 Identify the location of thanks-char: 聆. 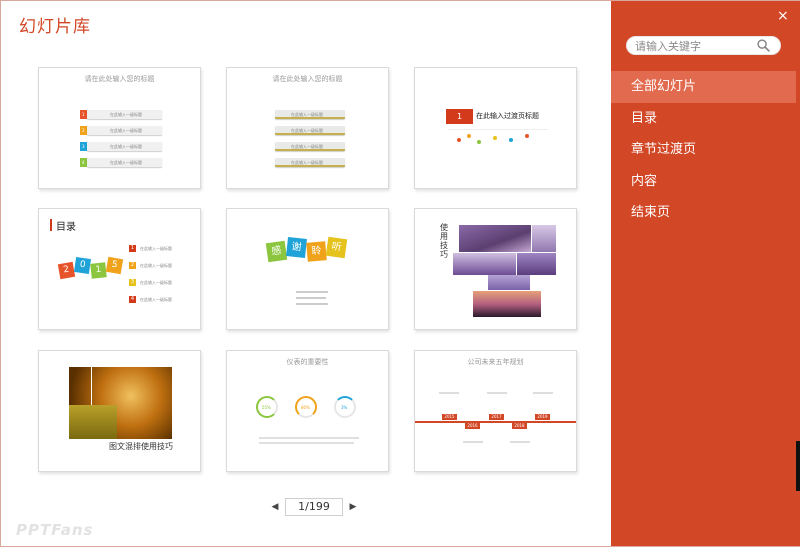
(316, 251).